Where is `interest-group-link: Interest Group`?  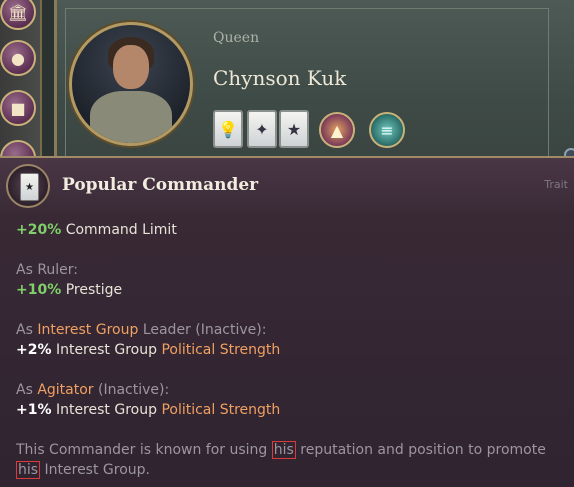 interest-group-link: Interest Group is located at coordinates (87, 330).